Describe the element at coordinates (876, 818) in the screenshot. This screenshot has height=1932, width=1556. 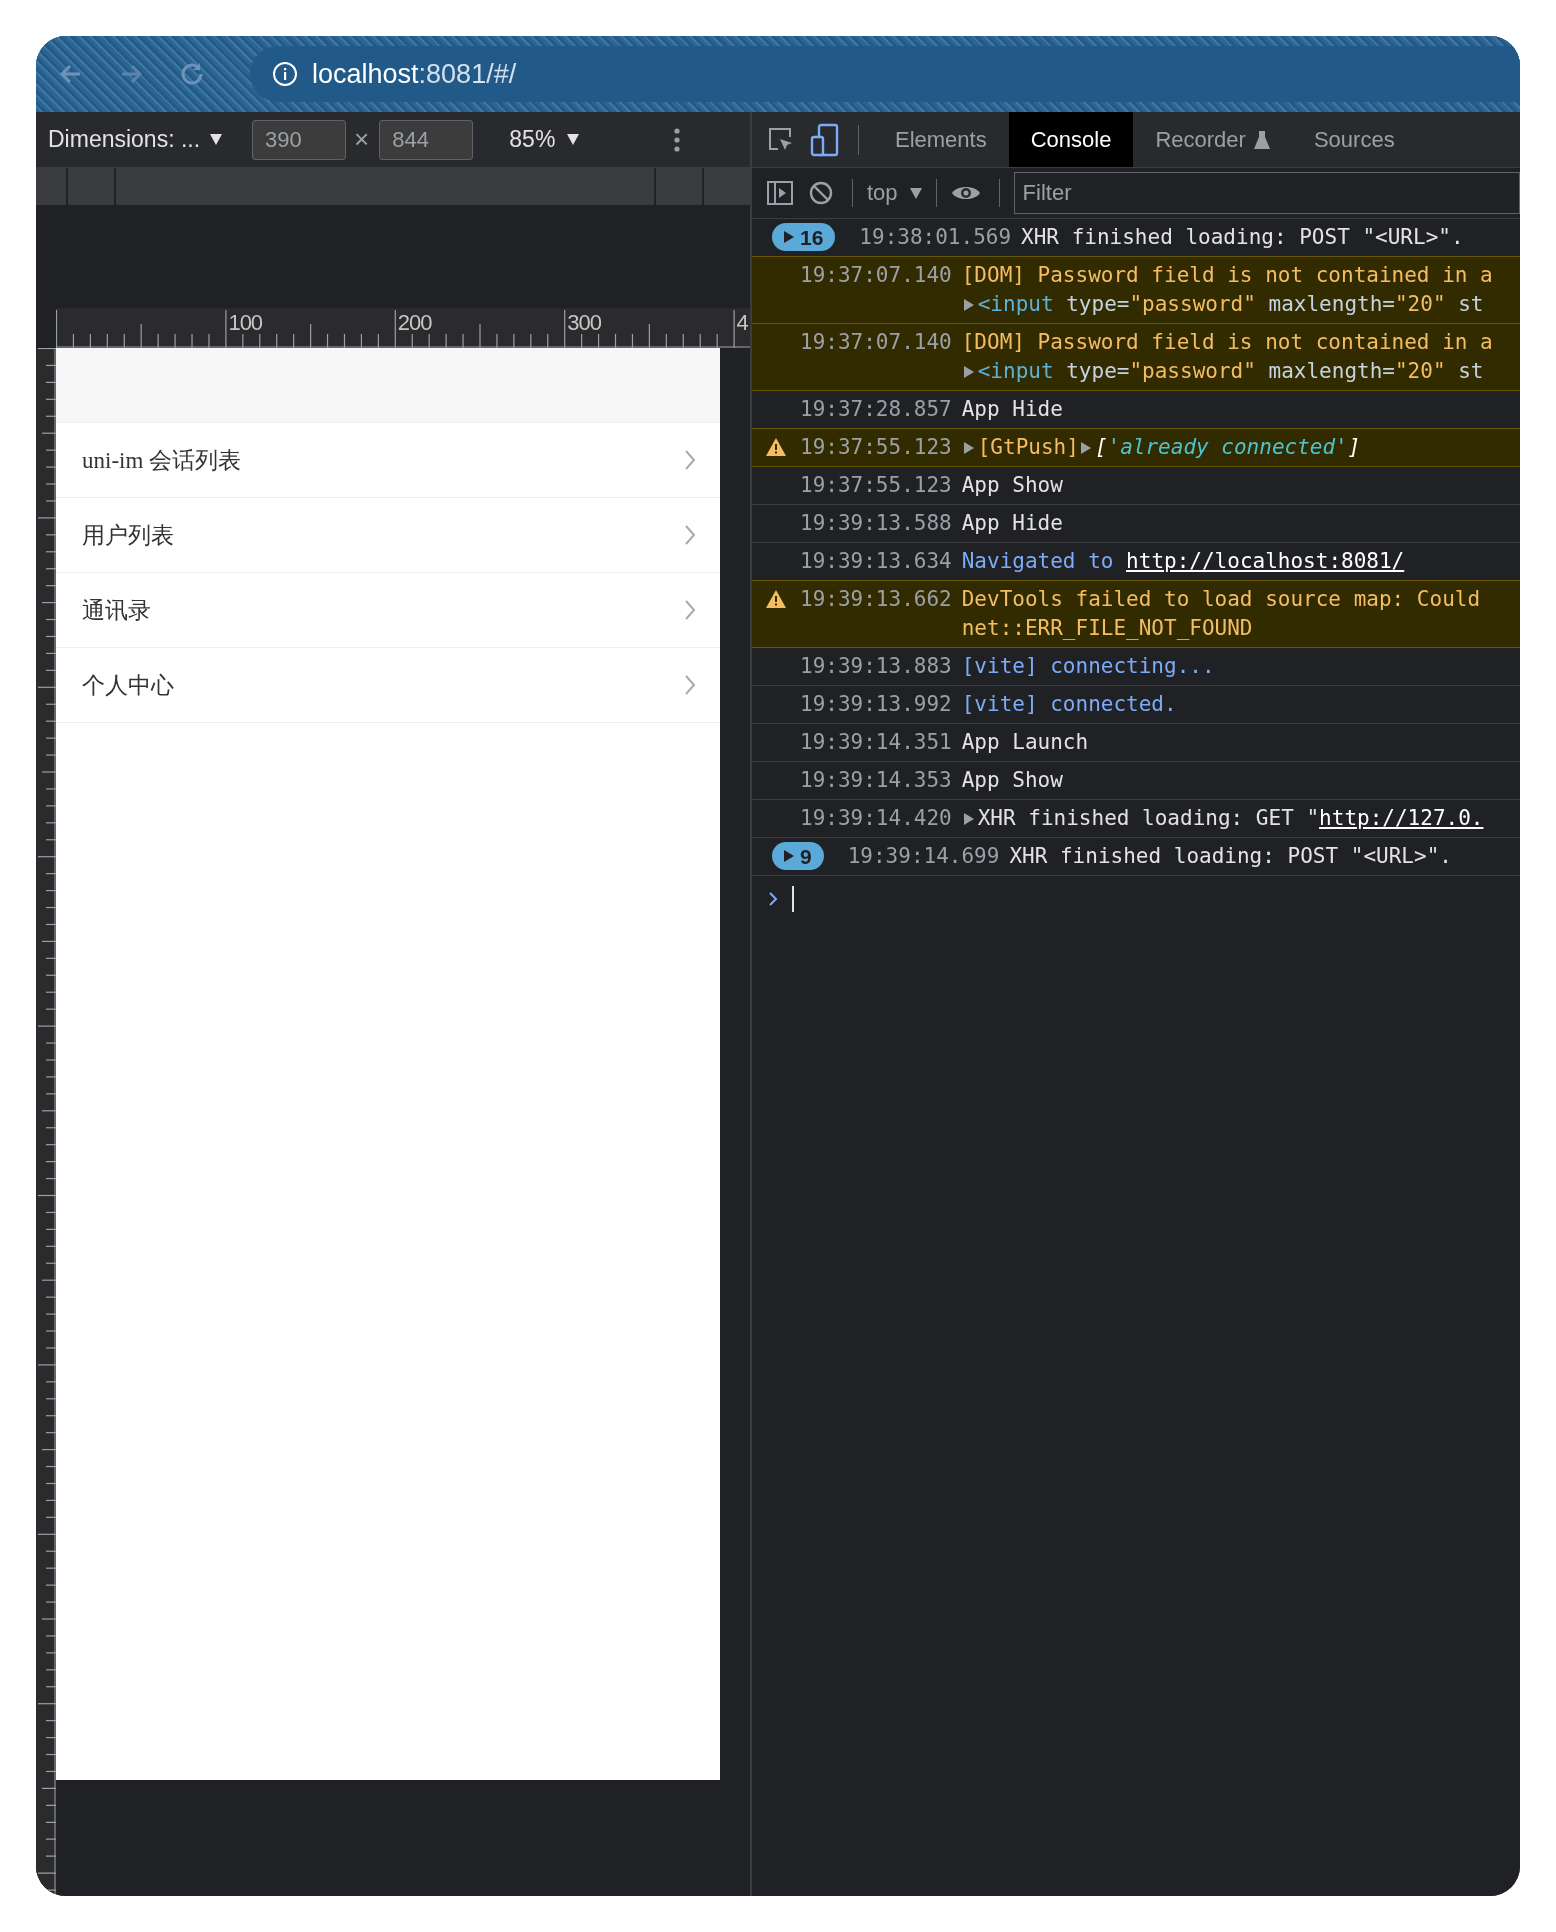
I see `timestamp: 19:39:14.420` at that location.